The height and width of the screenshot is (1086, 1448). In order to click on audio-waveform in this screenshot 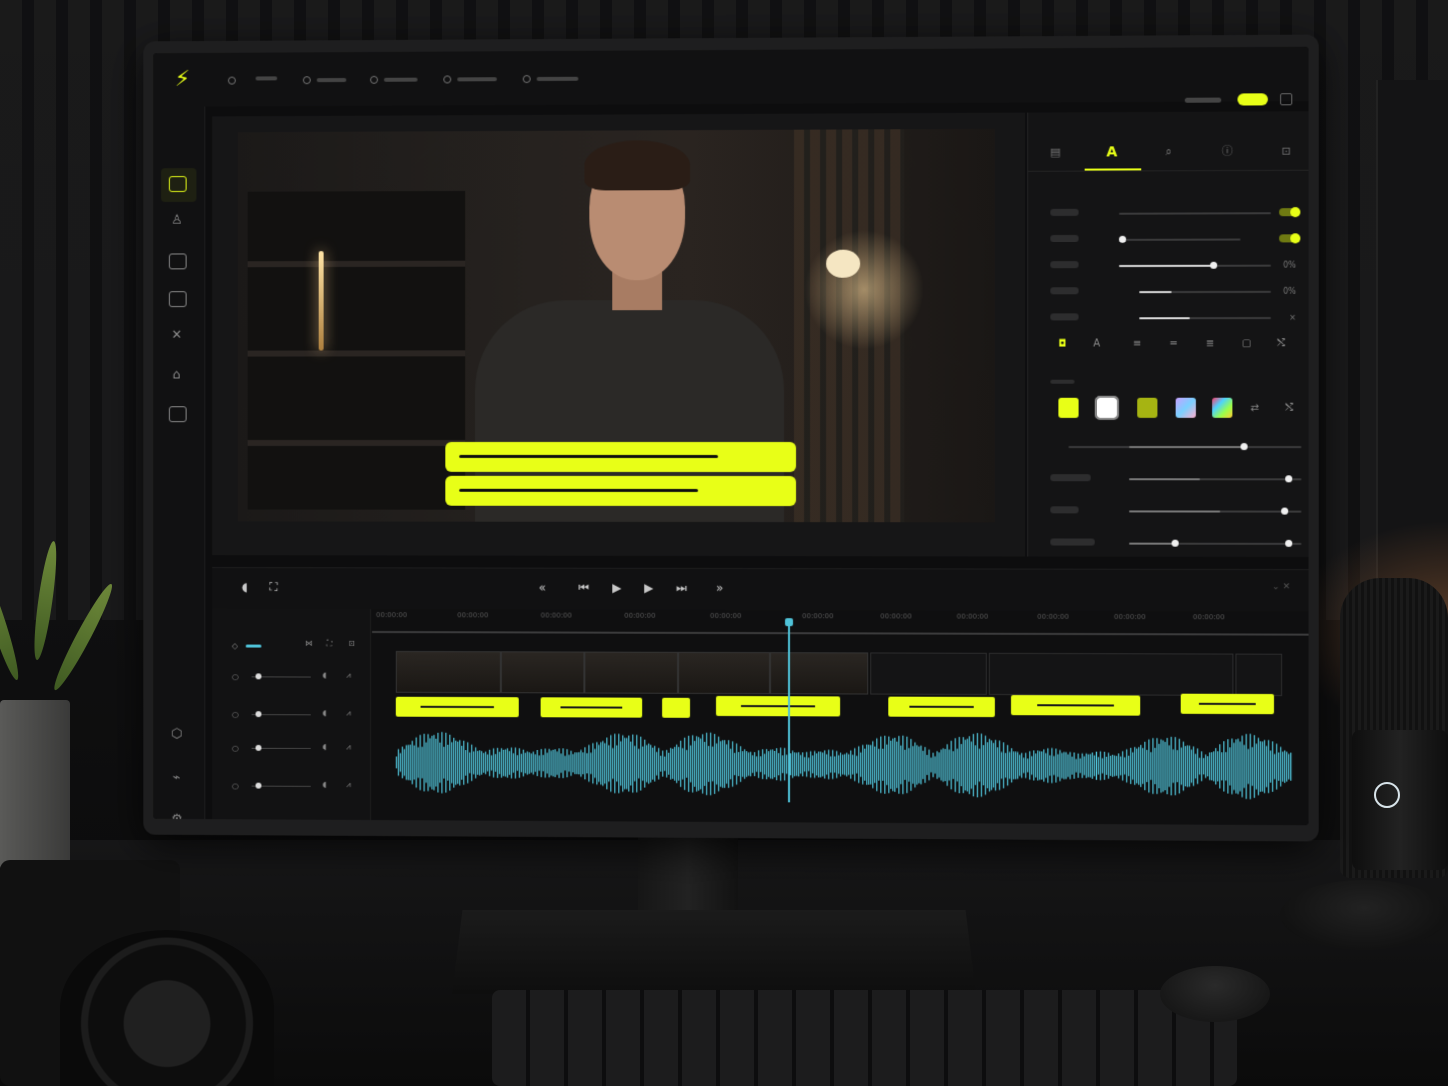, I will do `click(844, 765)`.